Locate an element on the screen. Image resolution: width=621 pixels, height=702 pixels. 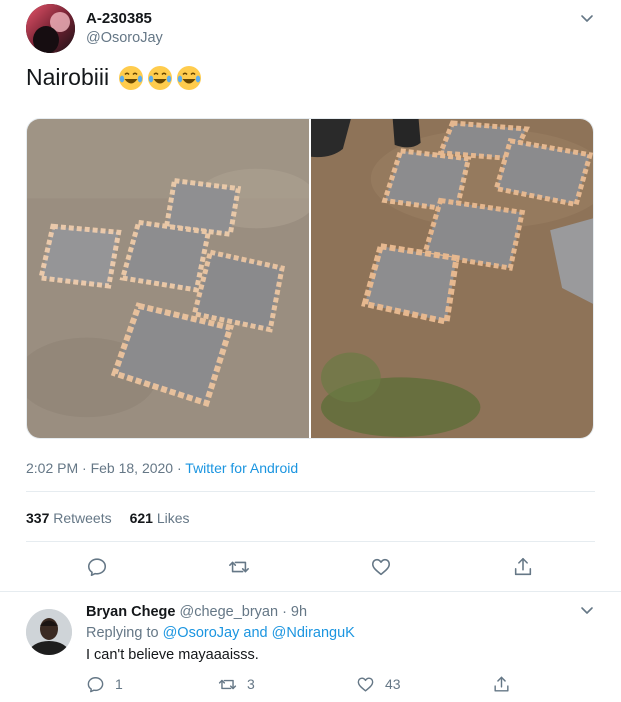
tweet-actions is located at coordinates (310, 568).